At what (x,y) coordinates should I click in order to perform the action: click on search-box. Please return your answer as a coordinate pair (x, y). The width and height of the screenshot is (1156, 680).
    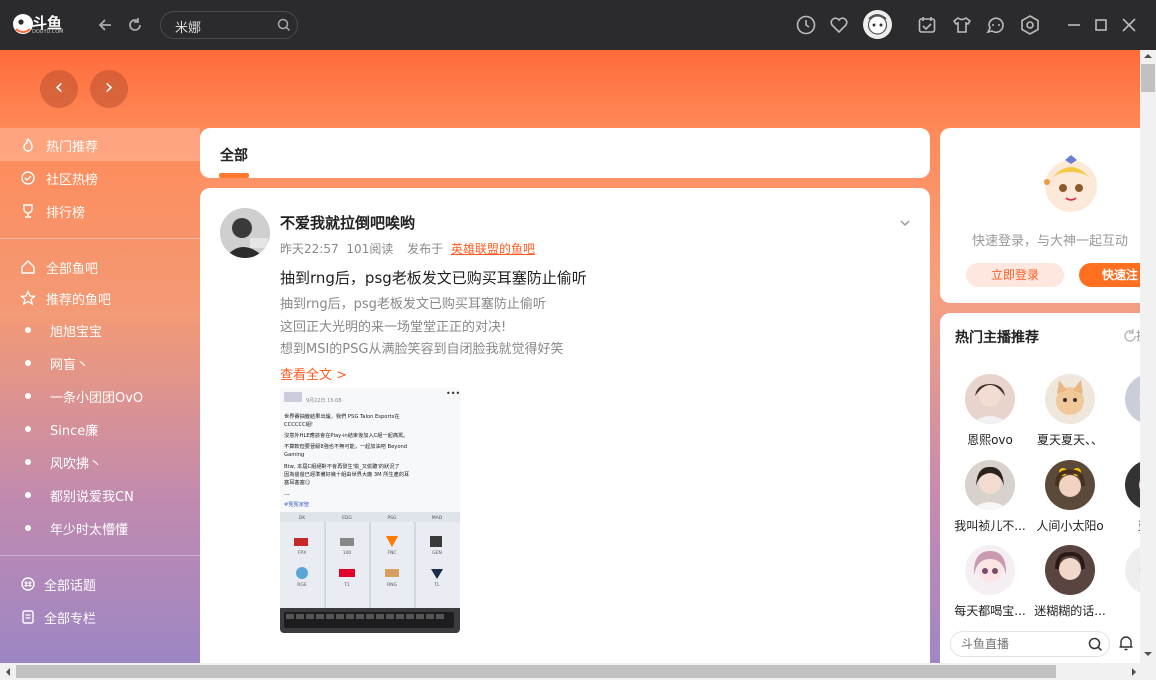
    Looking at the image, I should click on (229, 25).